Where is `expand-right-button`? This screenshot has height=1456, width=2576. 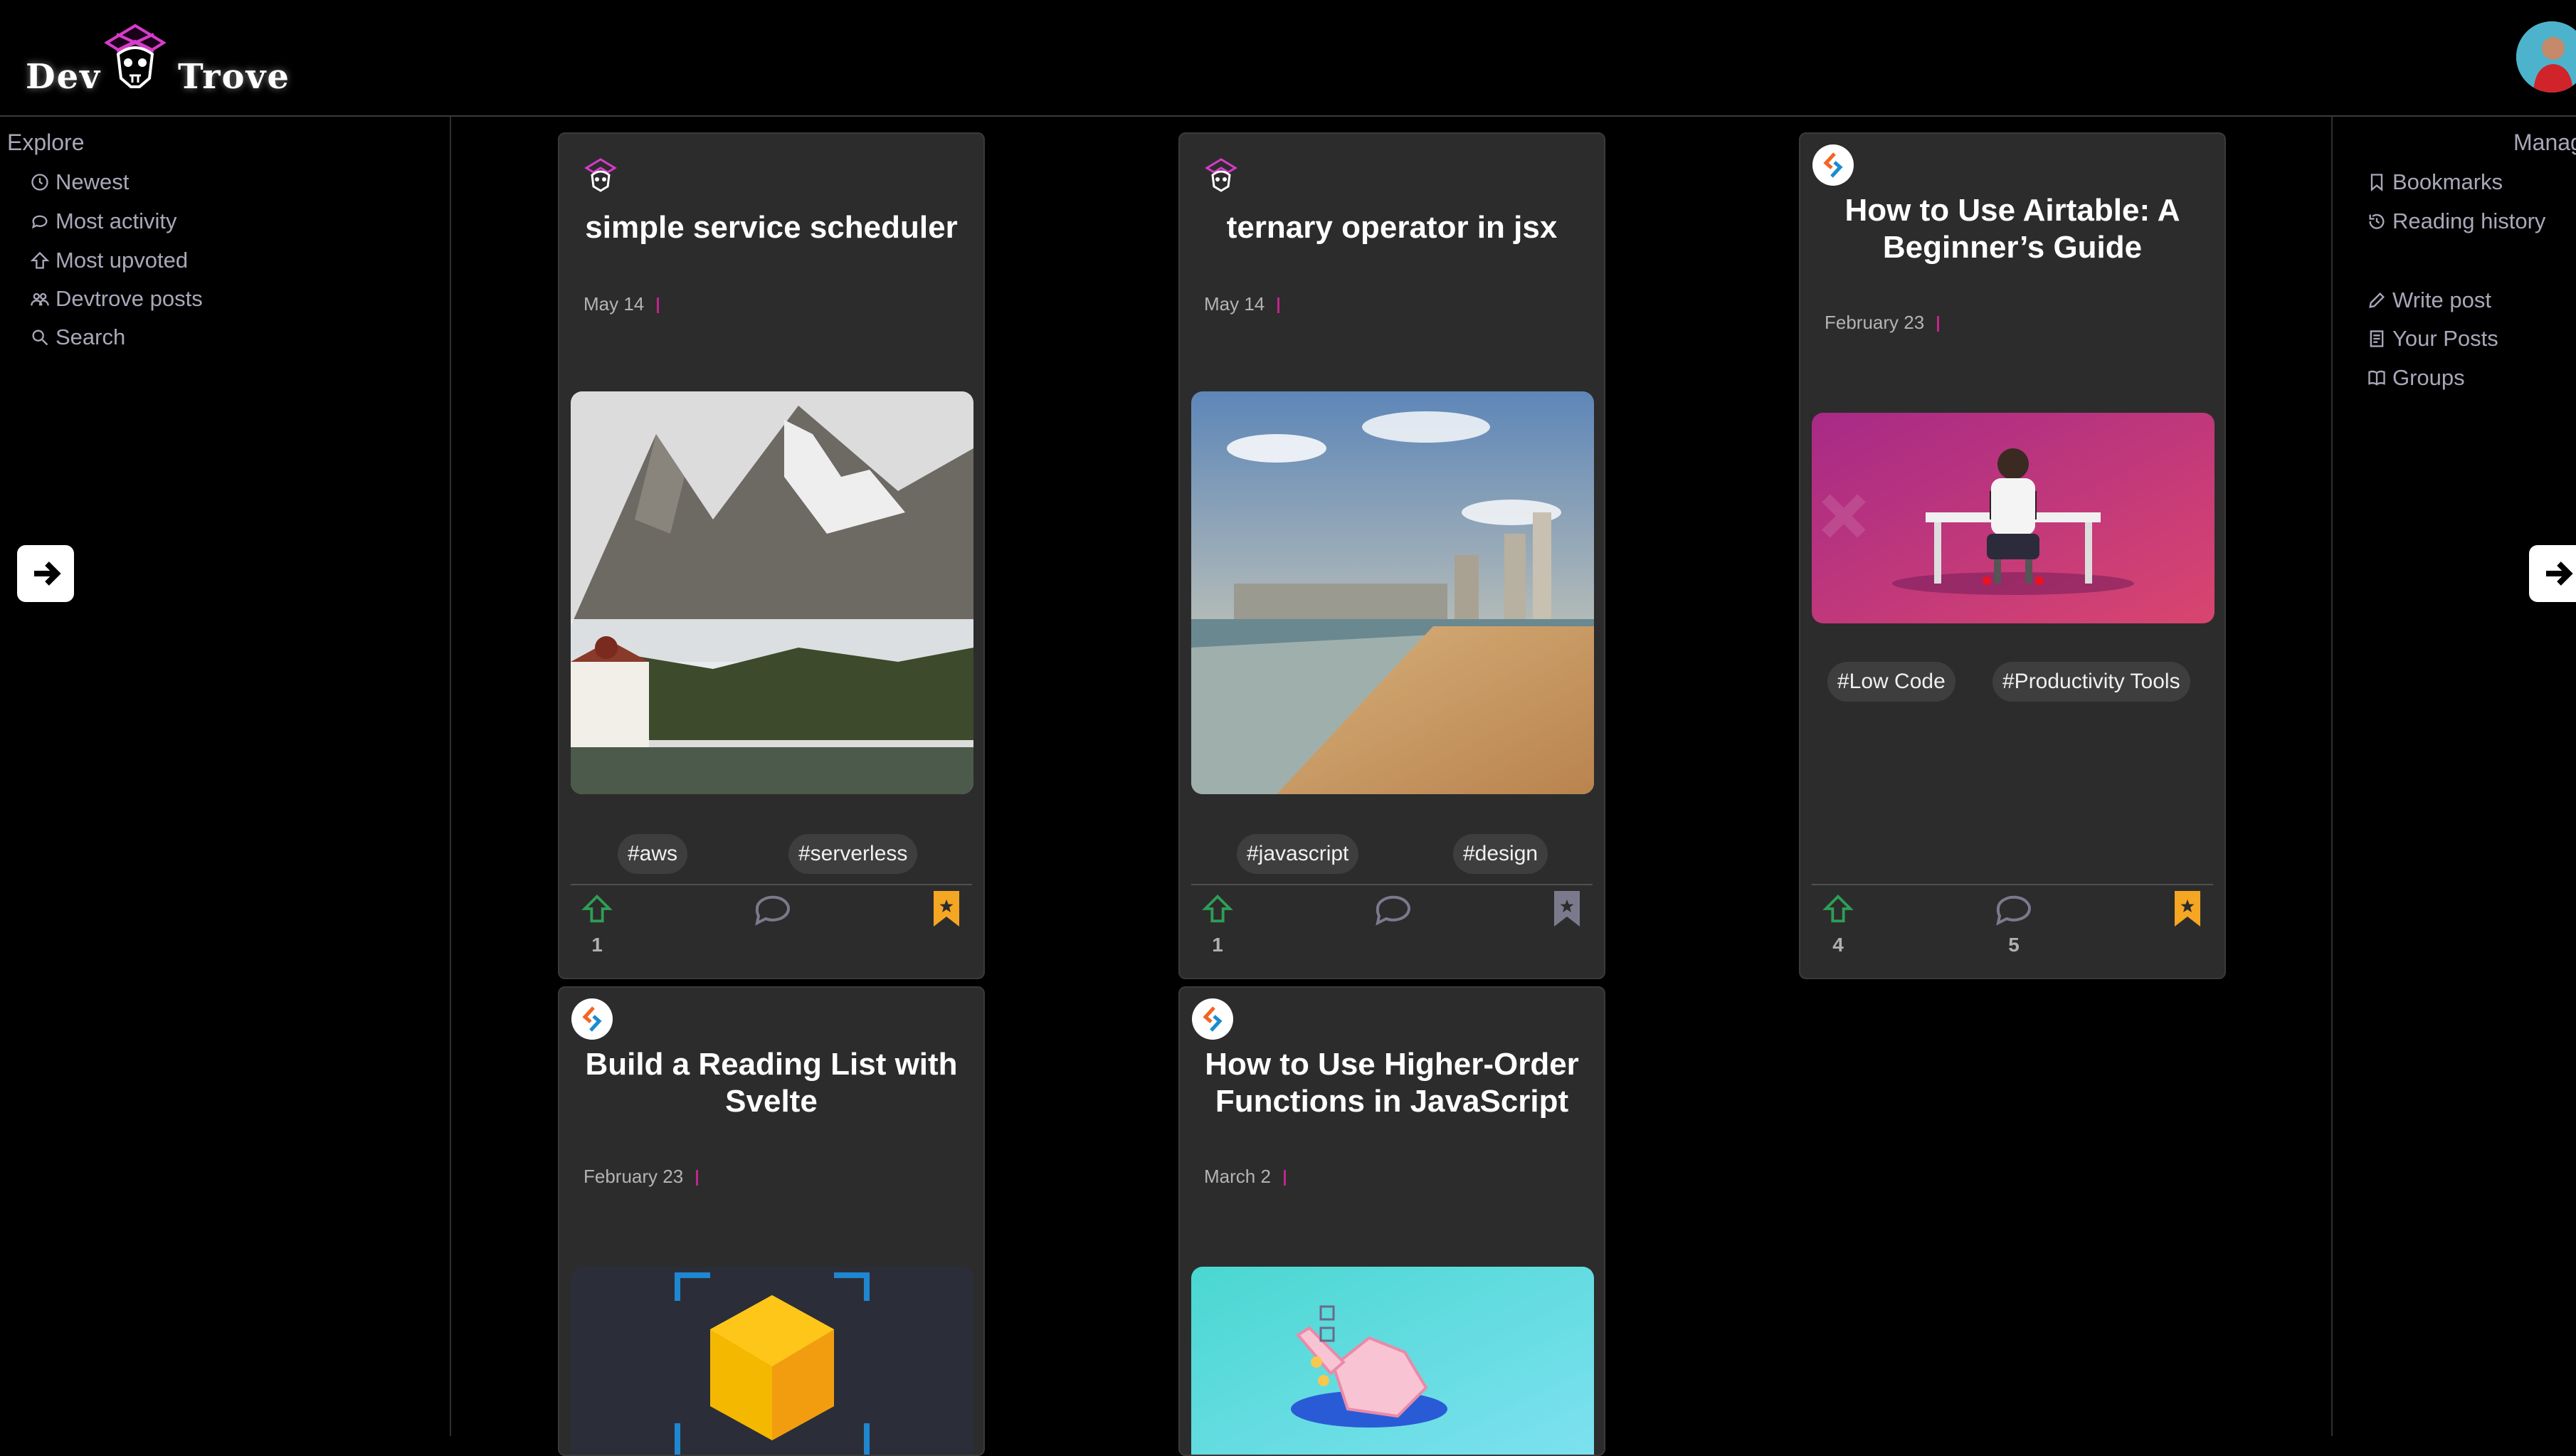 expand-right-button is located at coordinates (2552, 573).